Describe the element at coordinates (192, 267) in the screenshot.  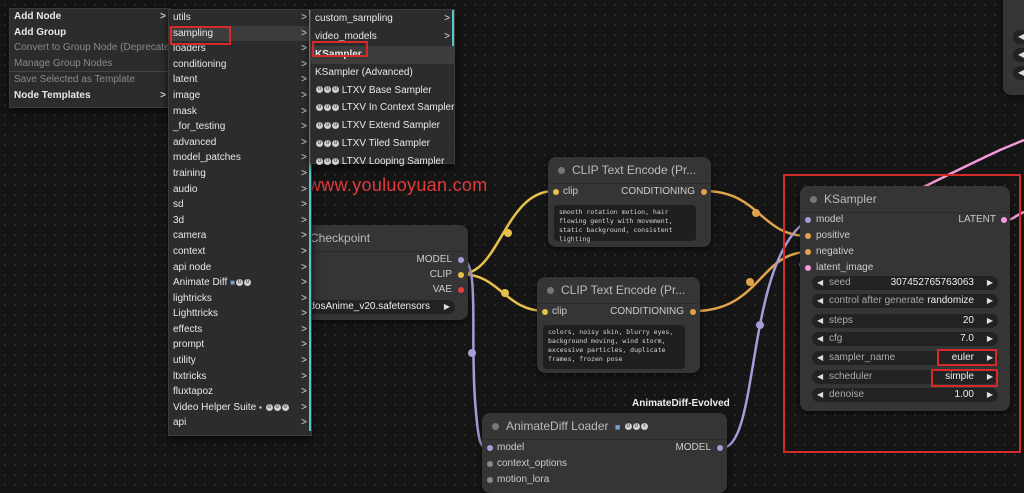
I see `category-item-label: api node` at that location.